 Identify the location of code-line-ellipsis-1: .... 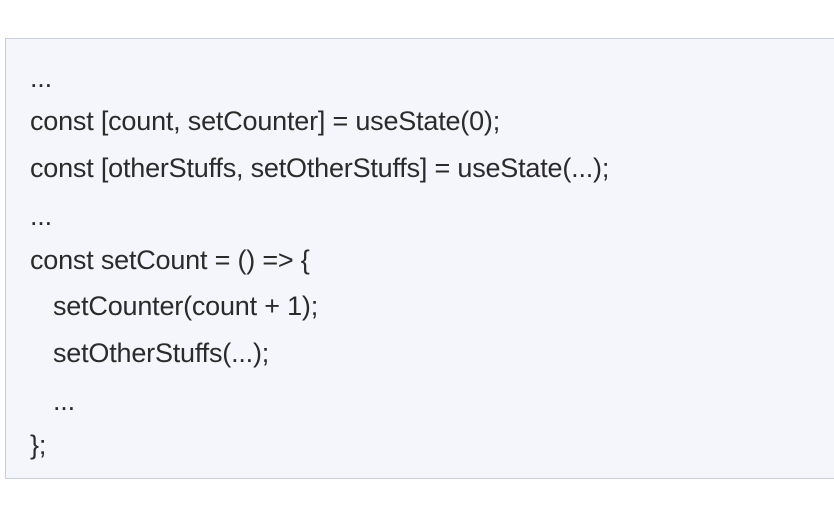
(41, 78).